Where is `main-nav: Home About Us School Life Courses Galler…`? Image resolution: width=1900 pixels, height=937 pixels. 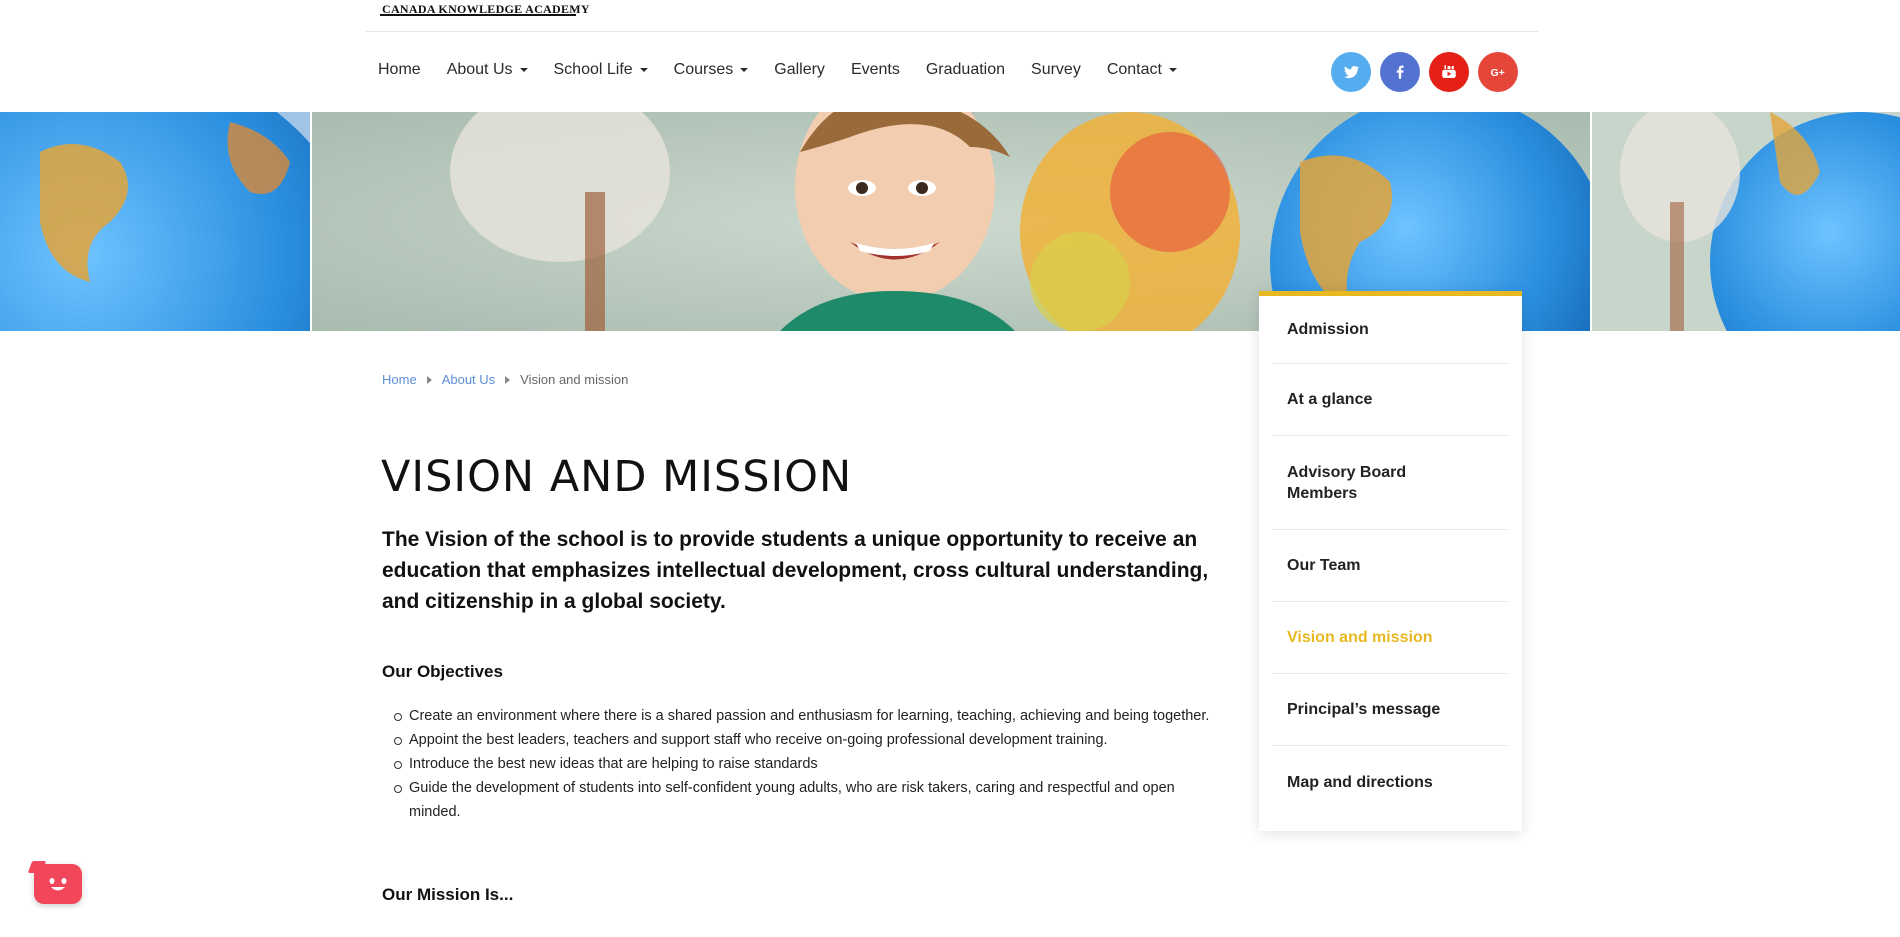
main-nav: Home About Us School Life Courses Galler… is located at coordinates (778, 70).